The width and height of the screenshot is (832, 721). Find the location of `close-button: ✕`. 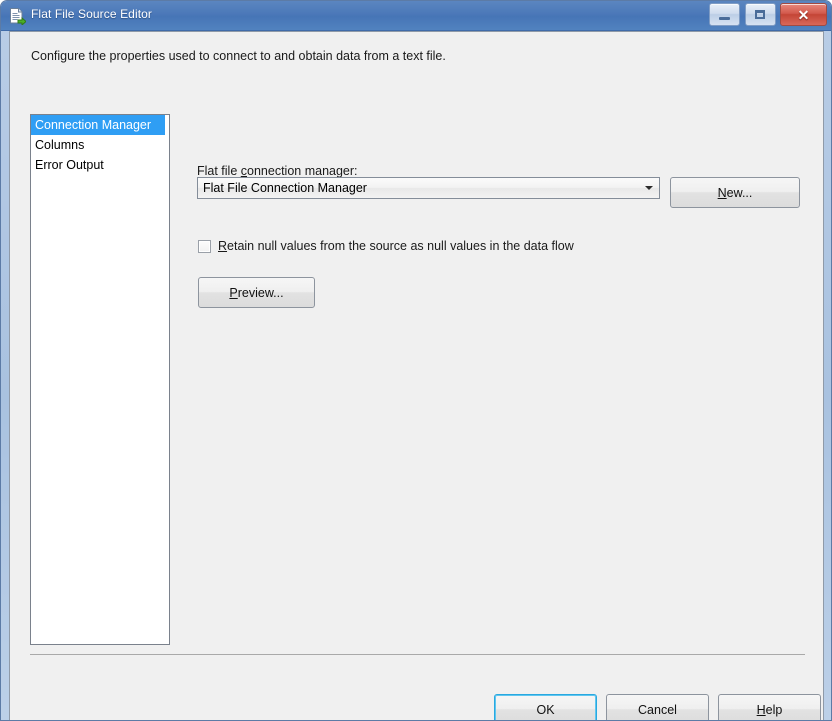

close-button: ✕ is located at coordinates (803, 14).